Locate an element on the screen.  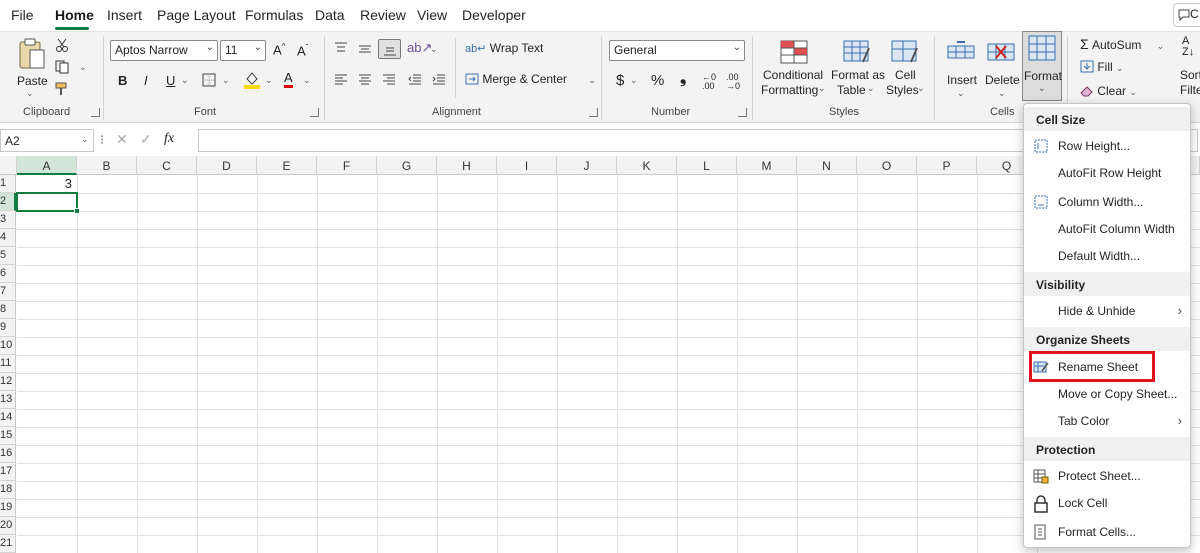
sort-filter-button: A Z↓ Sort Filte is located at coordinates (1189, 68).